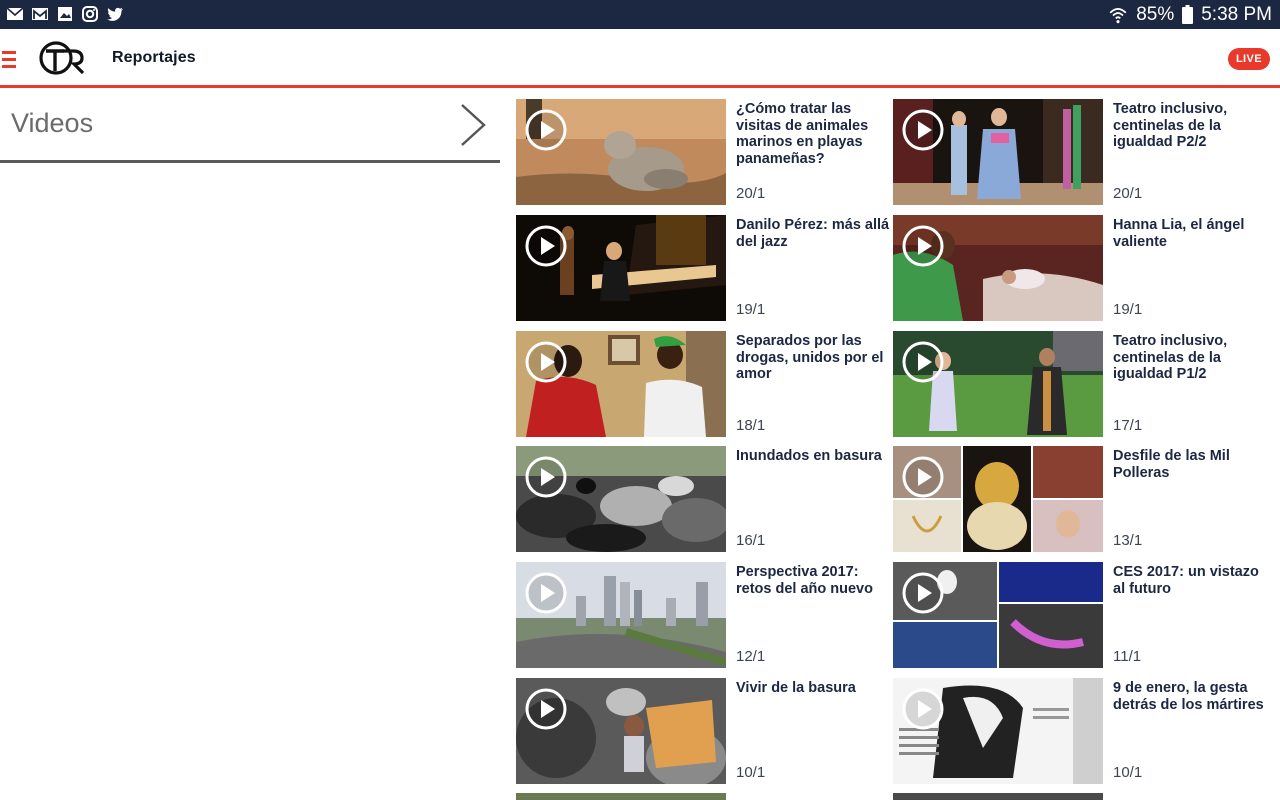 The width and height of the screenshot is (1280, 800). I want to click on instagram-icon, so click(90, 14).